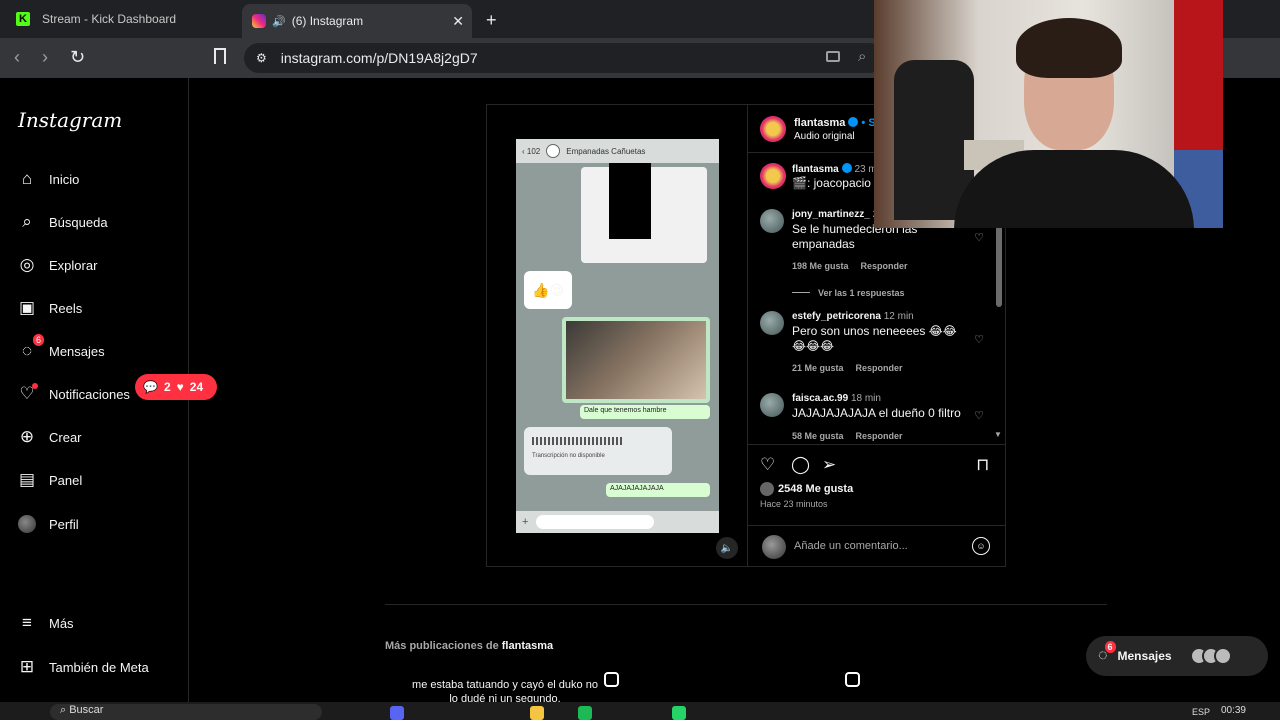 This screenshot has width=1280, height=720. Describe the element at coordinates (27, 666) in the screenshot. I see `meta-grid-icon: ⊞` at that location.